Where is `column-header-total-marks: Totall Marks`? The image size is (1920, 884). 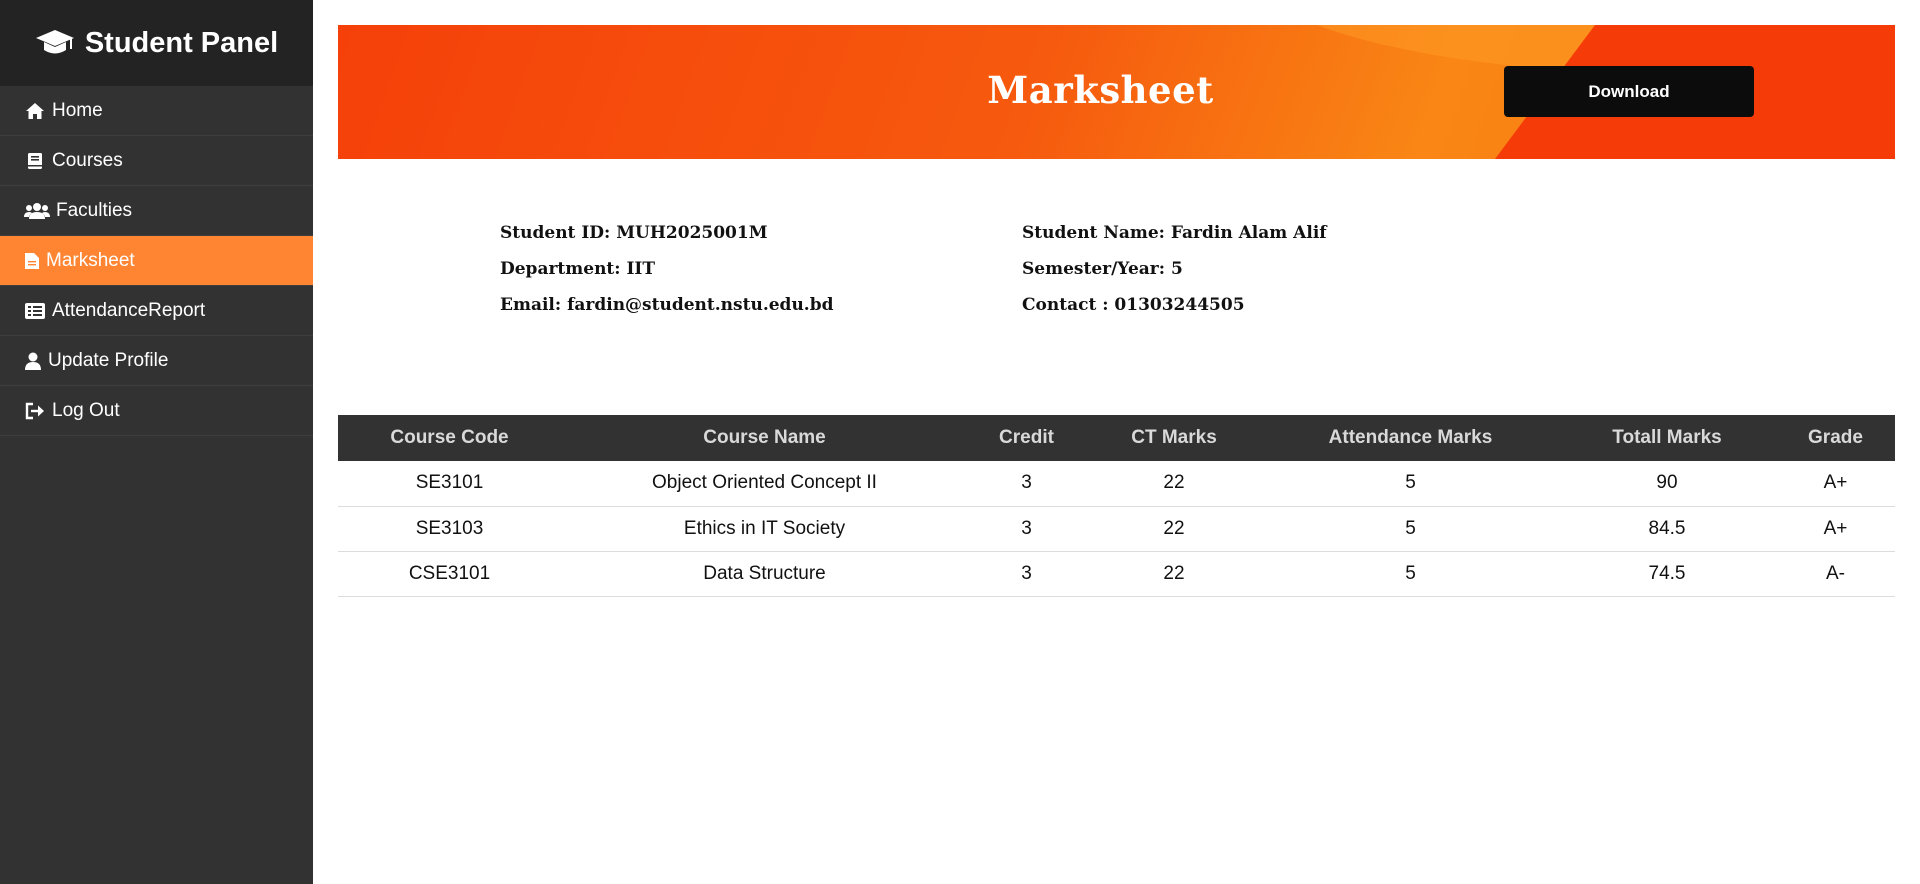 column-header-total-marks: Totall Marks is located at coordinates (1667, 438).